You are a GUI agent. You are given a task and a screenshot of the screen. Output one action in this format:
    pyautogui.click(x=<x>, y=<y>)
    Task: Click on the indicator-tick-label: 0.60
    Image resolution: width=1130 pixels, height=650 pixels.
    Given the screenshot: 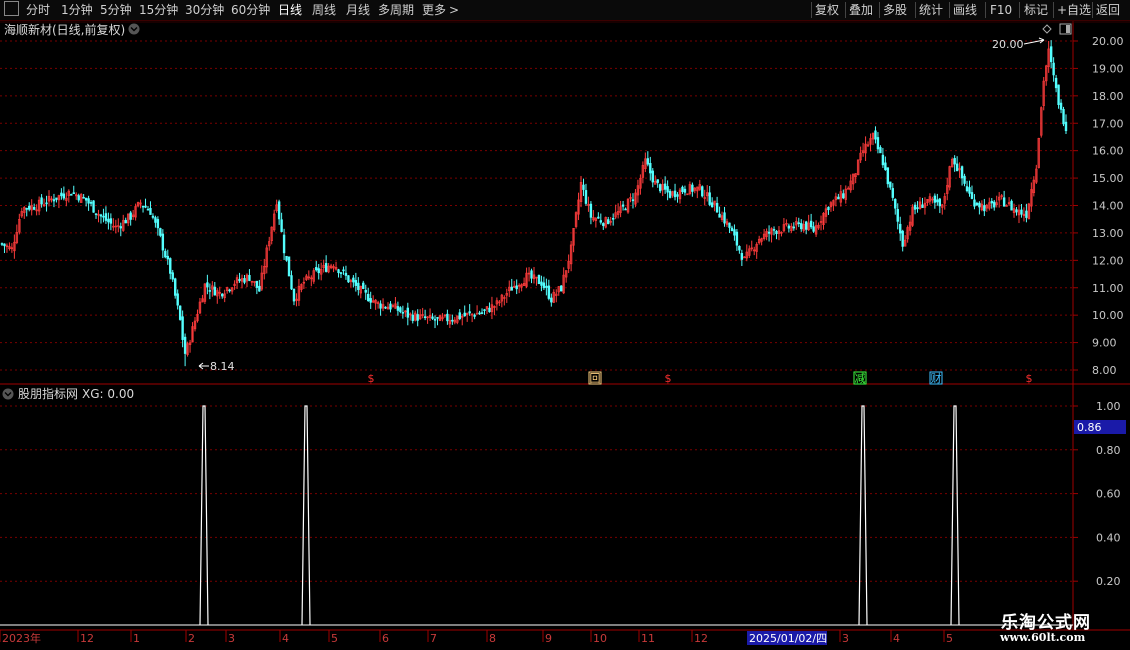 What is the action you would take?
    pyautogui.click(x=1108, y=494)
    